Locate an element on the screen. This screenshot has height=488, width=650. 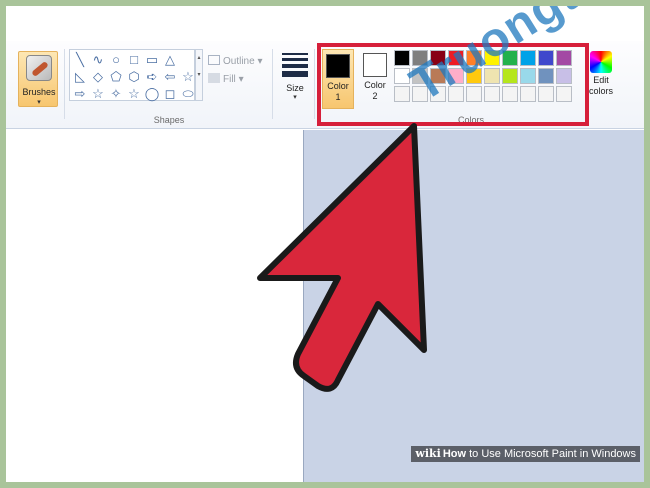
edit-colors-button: Edit colors is located at coordinates (601, 80).